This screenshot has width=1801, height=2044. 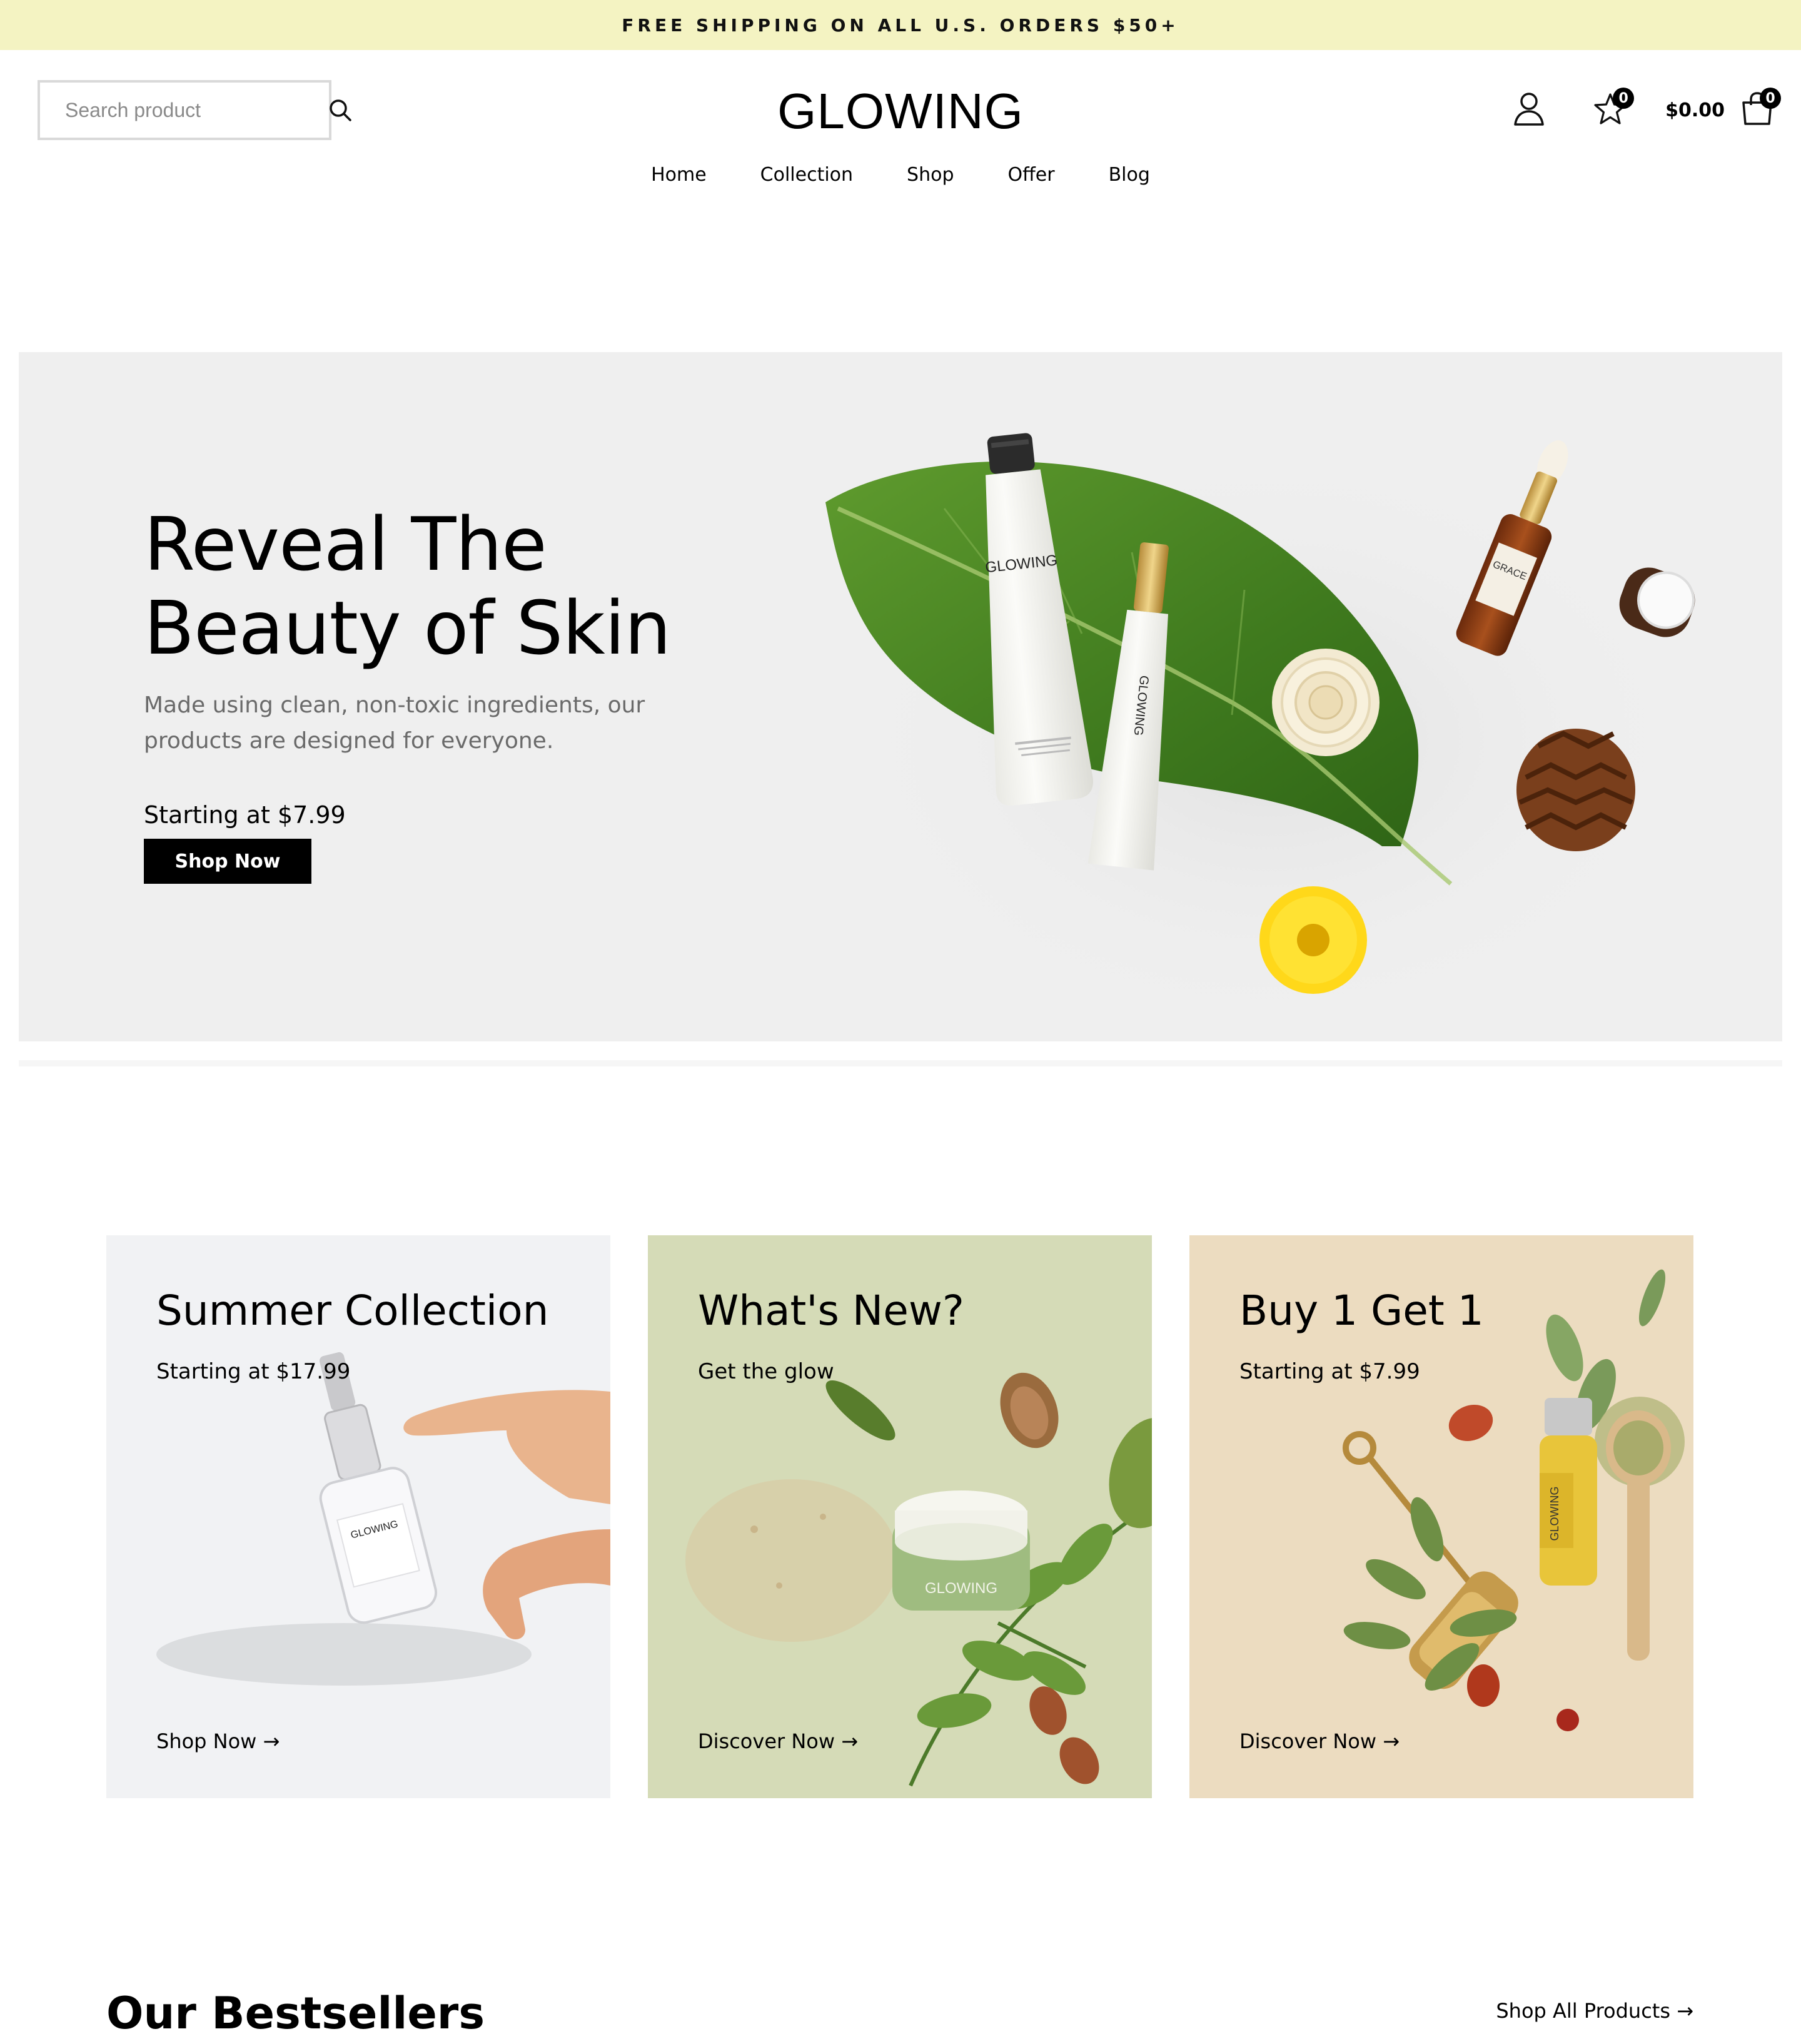 What do you see at coordinates (1554, 1514) in the screenshot?
I see `bogo-product-label: GLOWING` at bounding box center [1554, 1514].